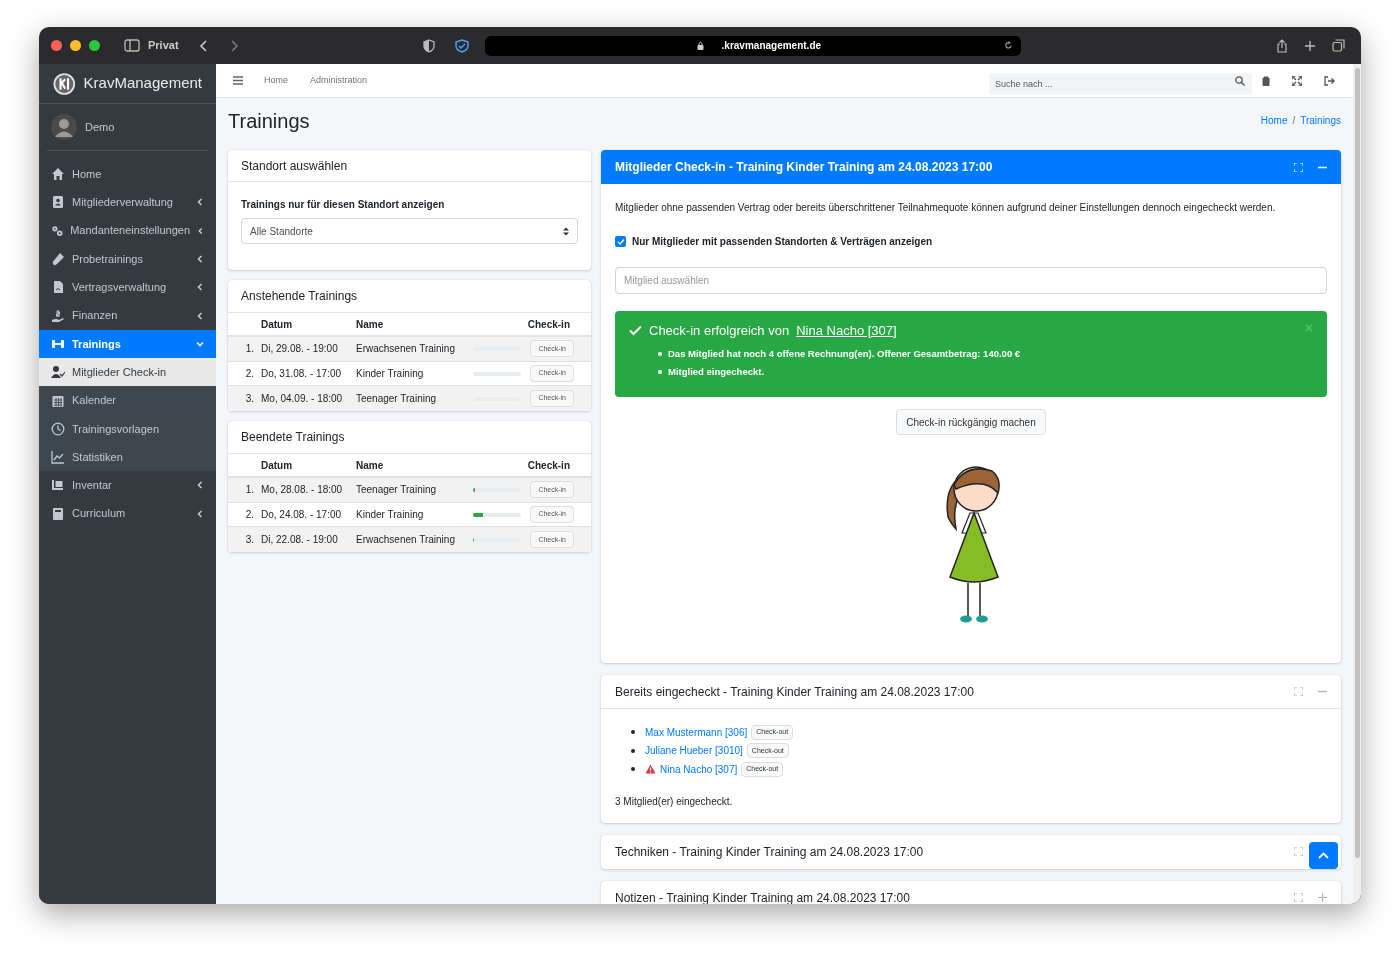  Describe the element at coordinates (127, 259) in the screenshot. I see `sidebar-item: Probetrainings` at that location.